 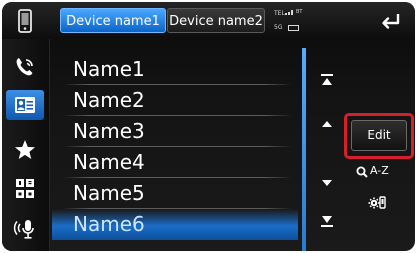 What do you see at coordinates (278, 27) in the screenshot?
I see `status-line3: 5G` at bounding box center [278, 27].